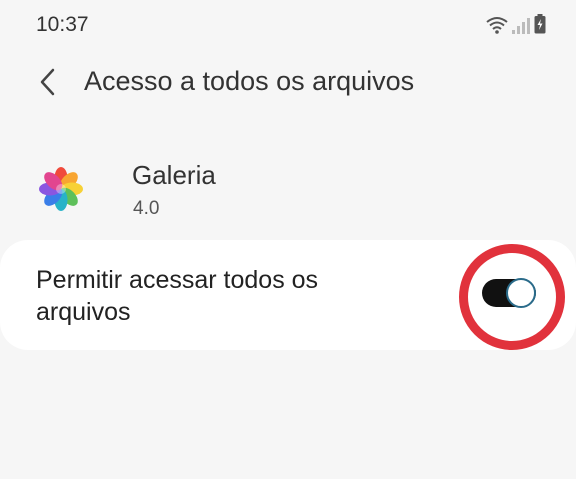 Image resolution: width=576 pixels, height=479 pixels. What do you see at coordinates (146, 208) in the screenshot?
I see `app-version: 4.0` at bounding box center [146, 208].